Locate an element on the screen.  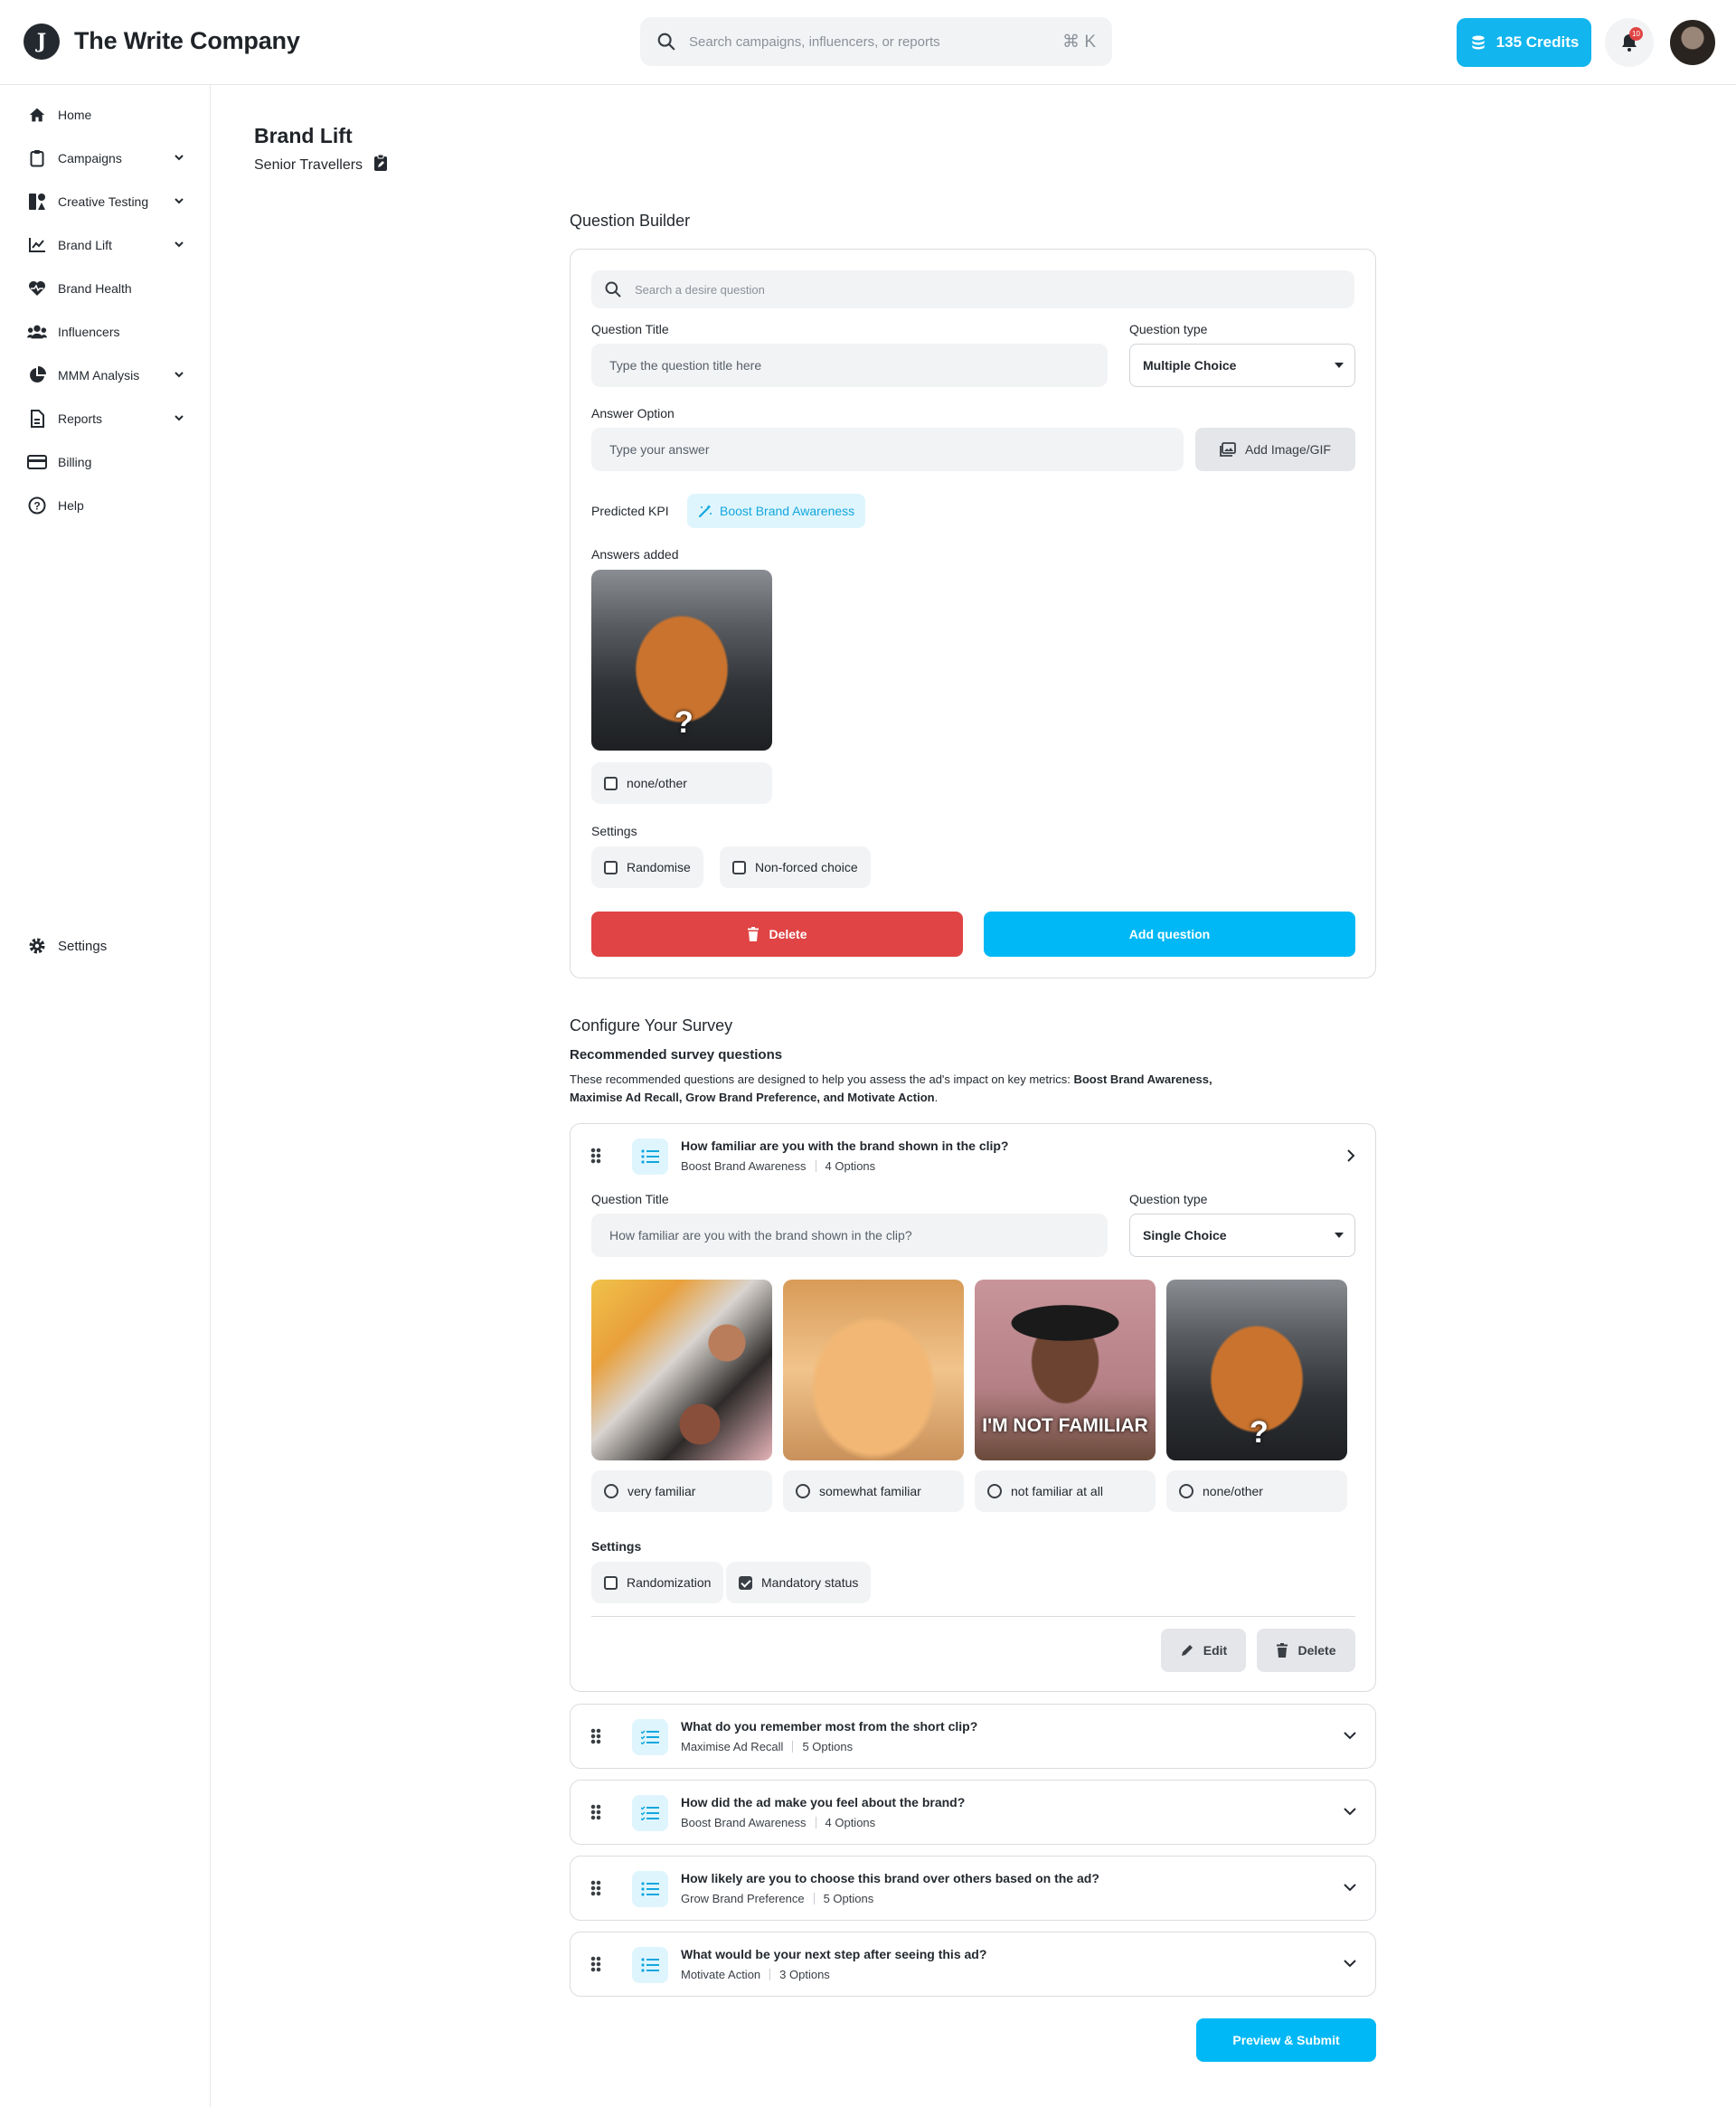
answer-option-placeholder: Type your answer is located at coordinates (660, 449).